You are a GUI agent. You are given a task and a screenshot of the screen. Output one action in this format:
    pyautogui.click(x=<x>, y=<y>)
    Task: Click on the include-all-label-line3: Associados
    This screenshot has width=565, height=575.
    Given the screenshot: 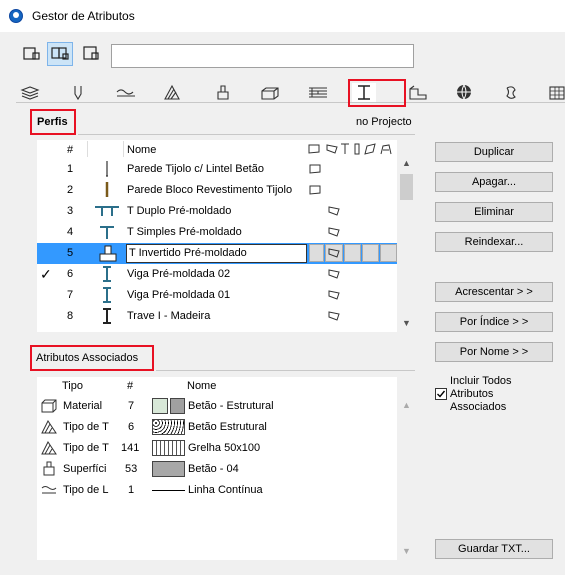 What is the action you would take?
    pyautogui.click(x=478, y=407)
    